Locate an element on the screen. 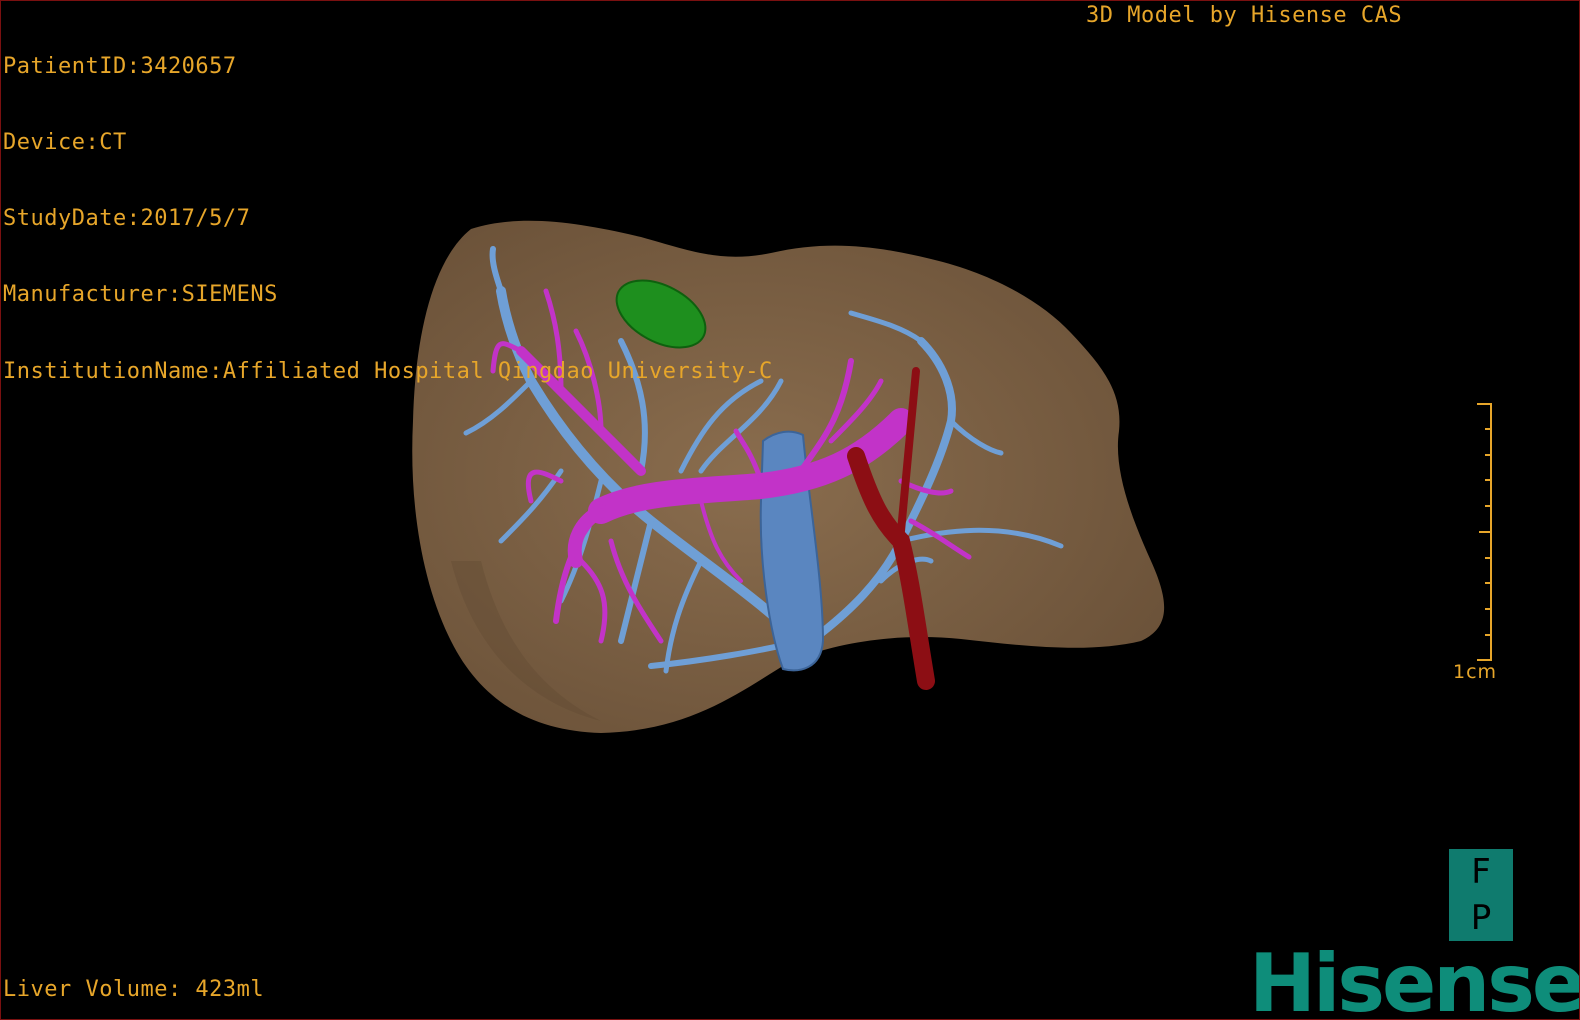  hisense-logo: Hisense is located at coordinates (1414, 978).